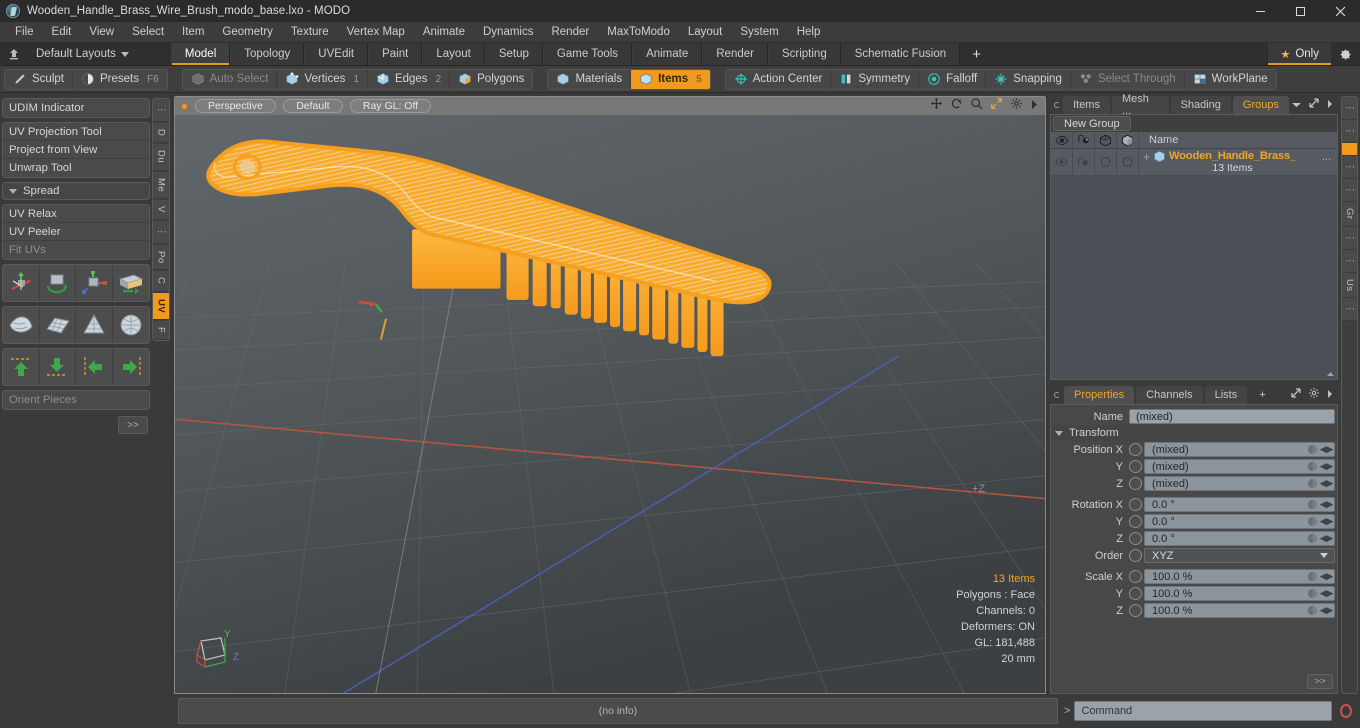 The width and height of the screenshot is (1360, 728). I want to click on tab-paint: Paint, so click(395, 54).